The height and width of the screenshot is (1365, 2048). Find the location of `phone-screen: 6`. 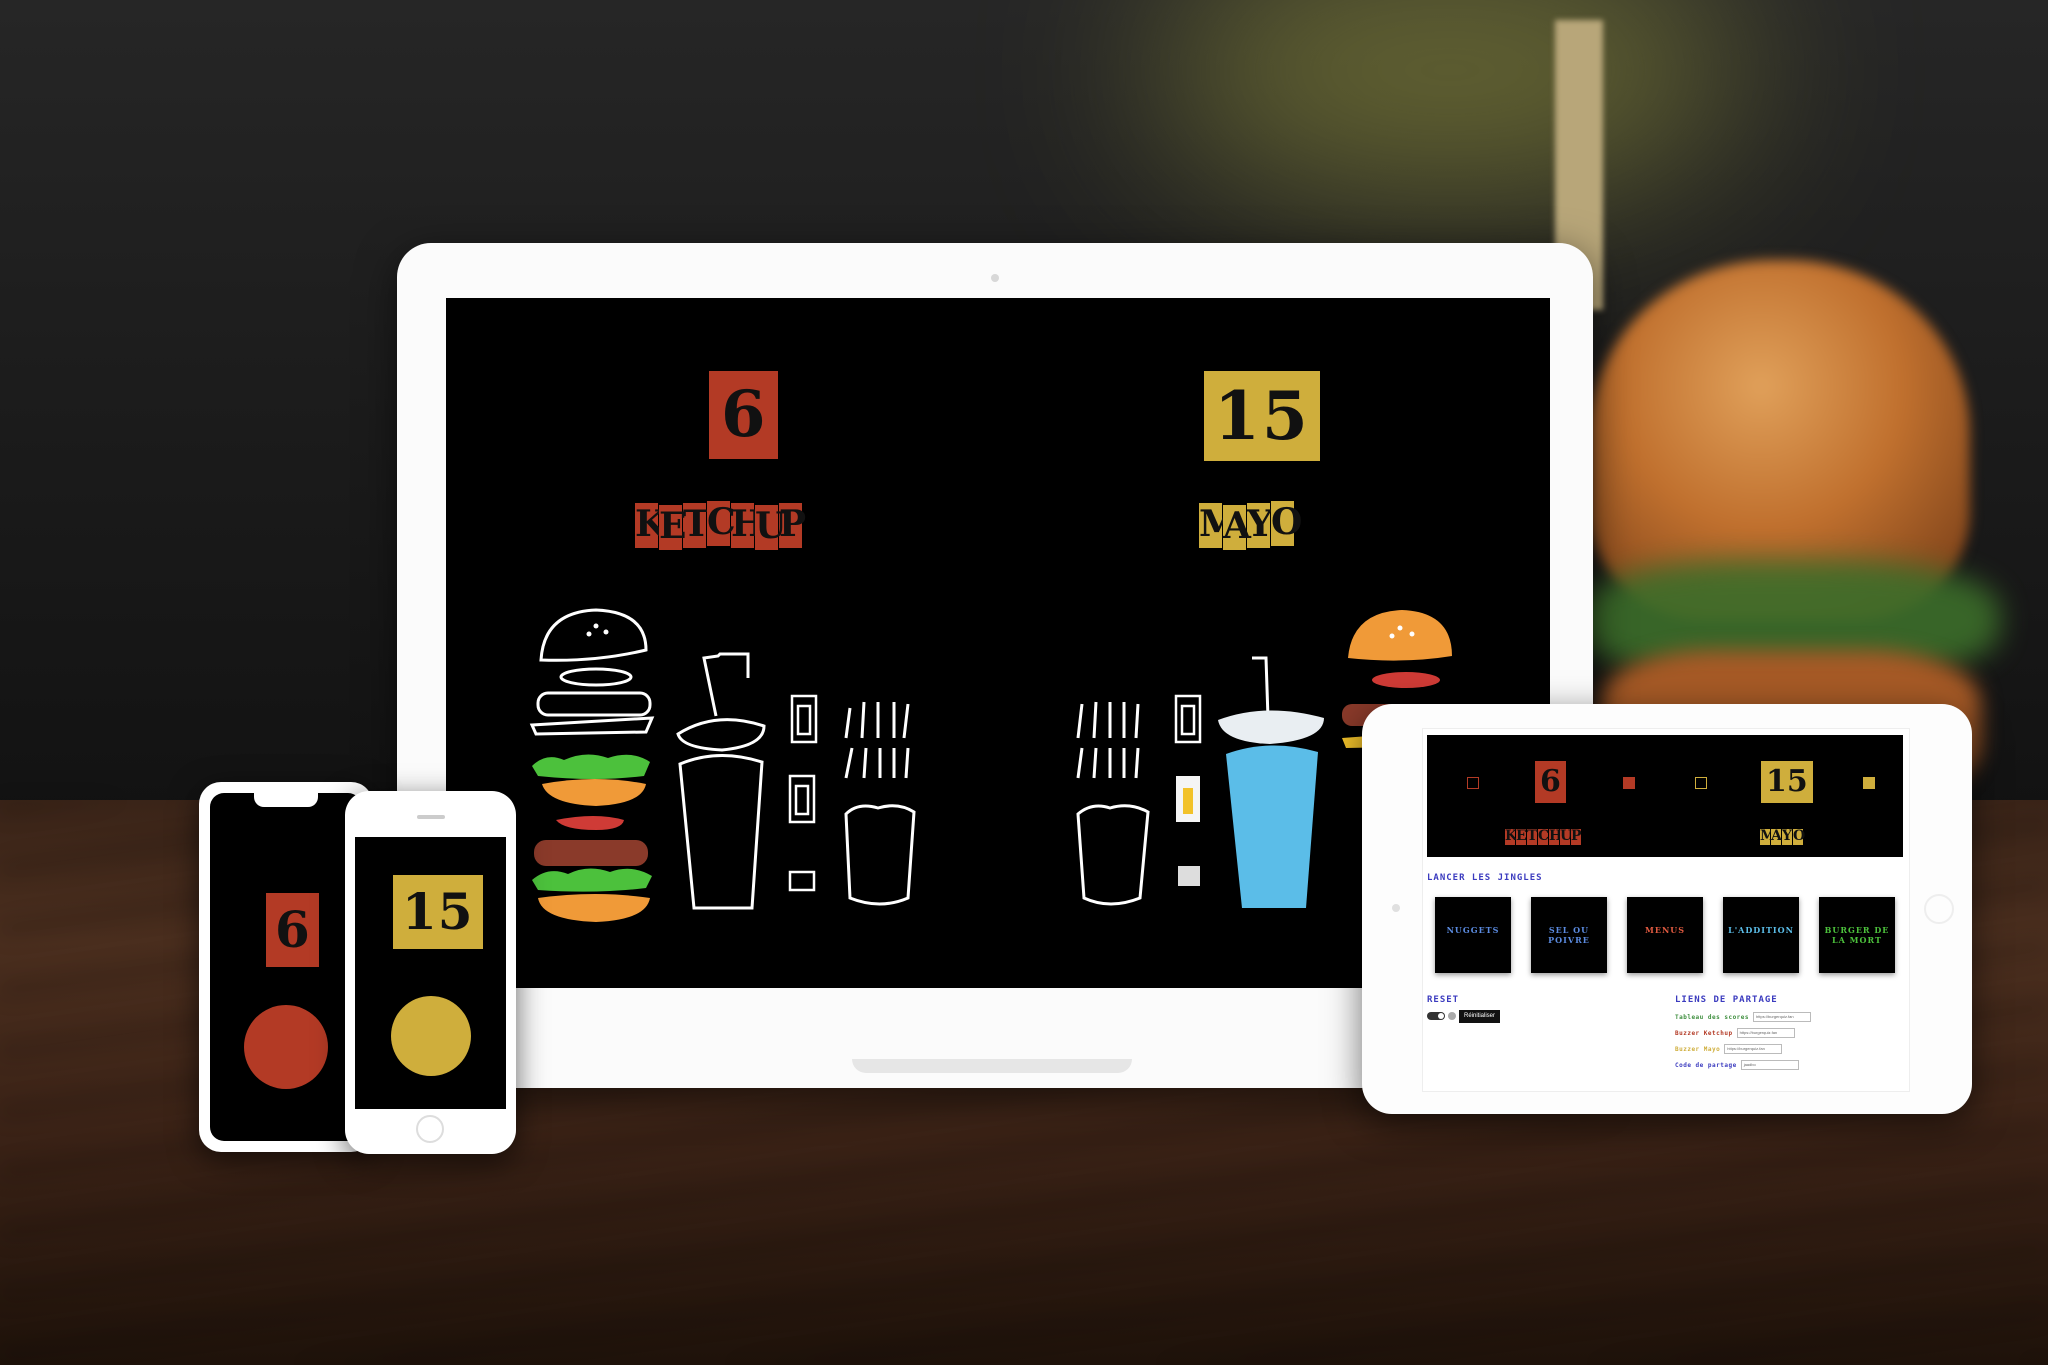

phone-screen: 6 is located at coordinates (286, 967).